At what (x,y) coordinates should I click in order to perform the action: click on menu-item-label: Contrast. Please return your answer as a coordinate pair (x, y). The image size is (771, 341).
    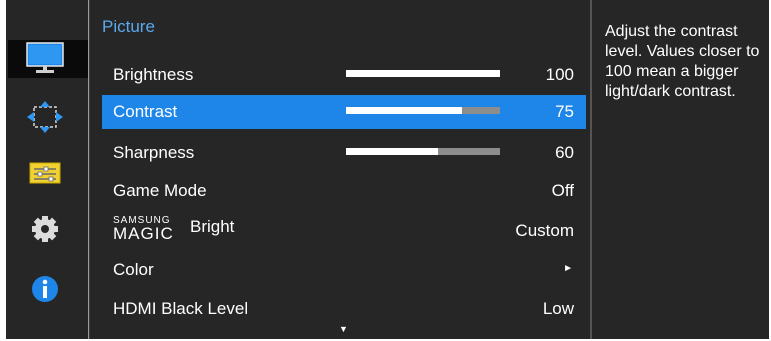
    Looking at the image, I should click on (145, 111).